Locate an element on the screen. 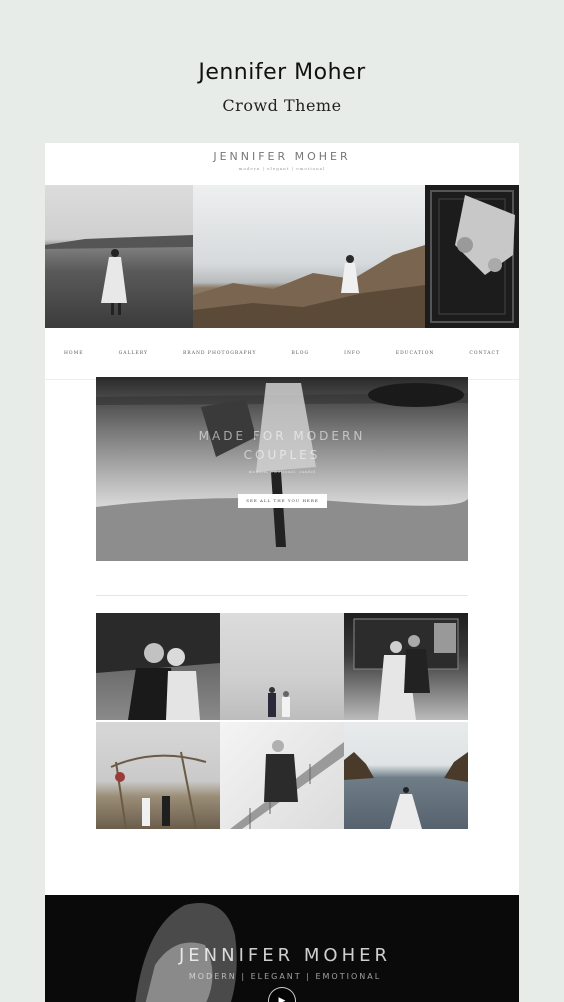 Image resolution: width=564 pixels, height=1002 pixels. hero-photo-strip is located at coordinates (282, 256).